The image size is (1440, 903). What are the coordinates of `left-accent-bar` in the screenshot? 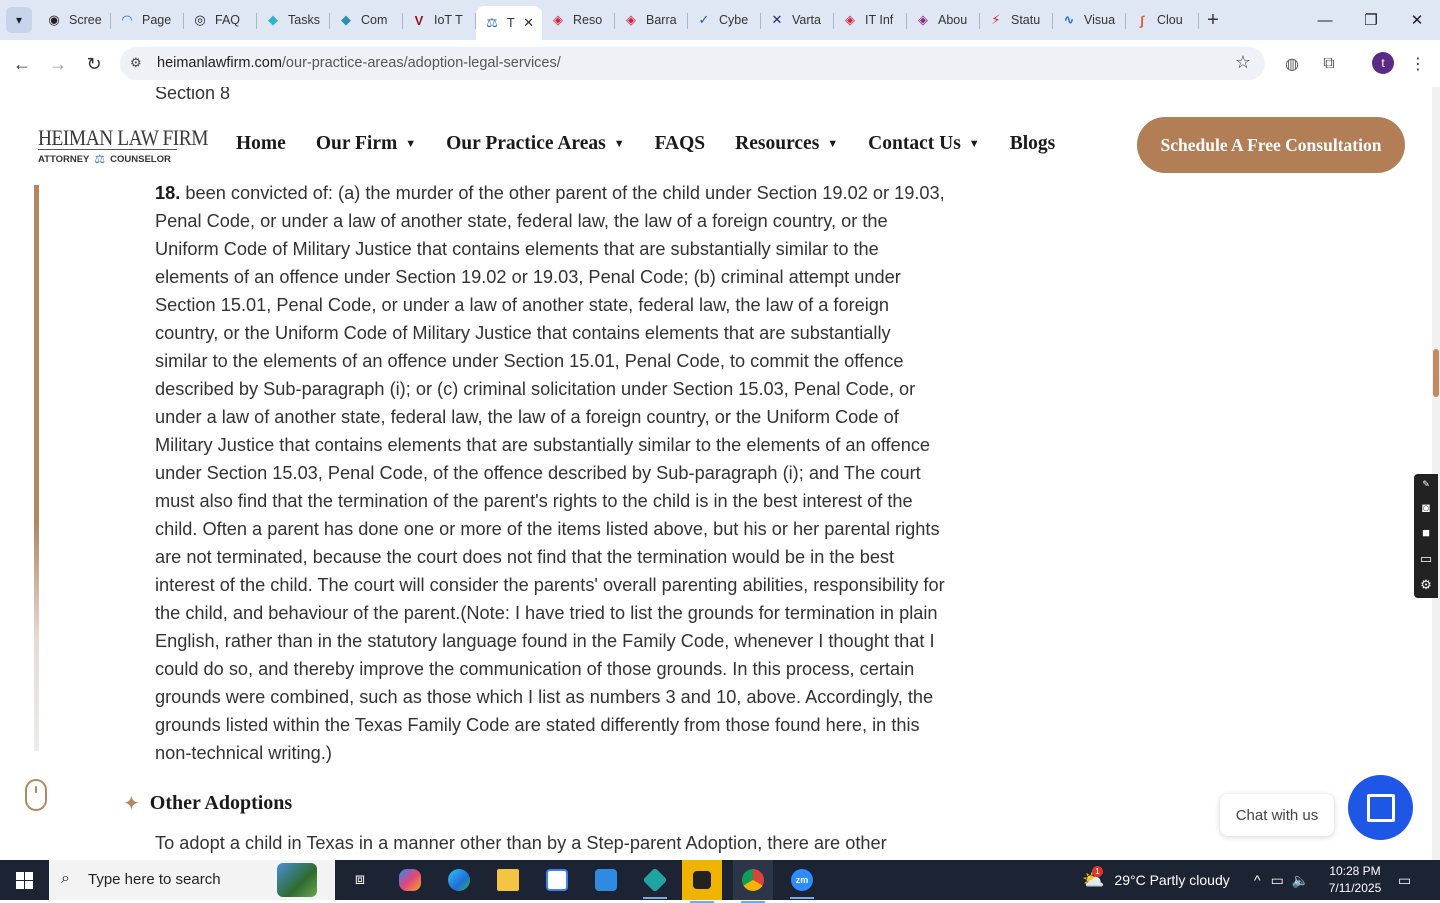 It's located at (36, 468).